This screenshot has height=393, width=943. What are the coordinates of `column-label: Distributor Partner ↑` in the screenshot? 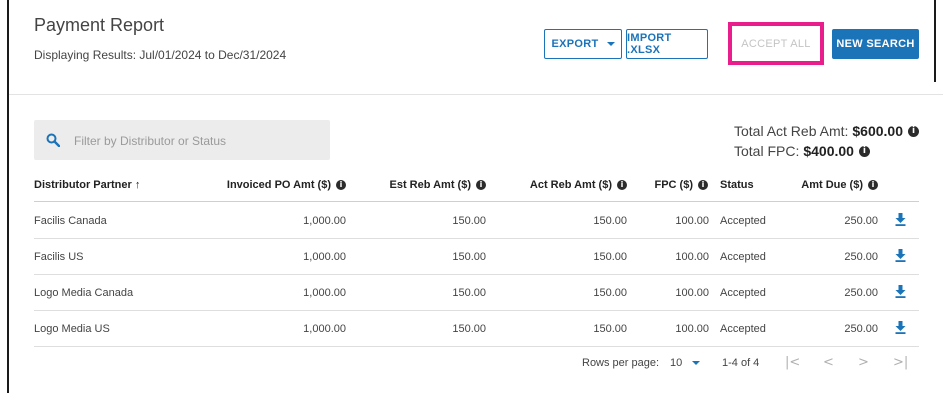 It's located at (87, 185).